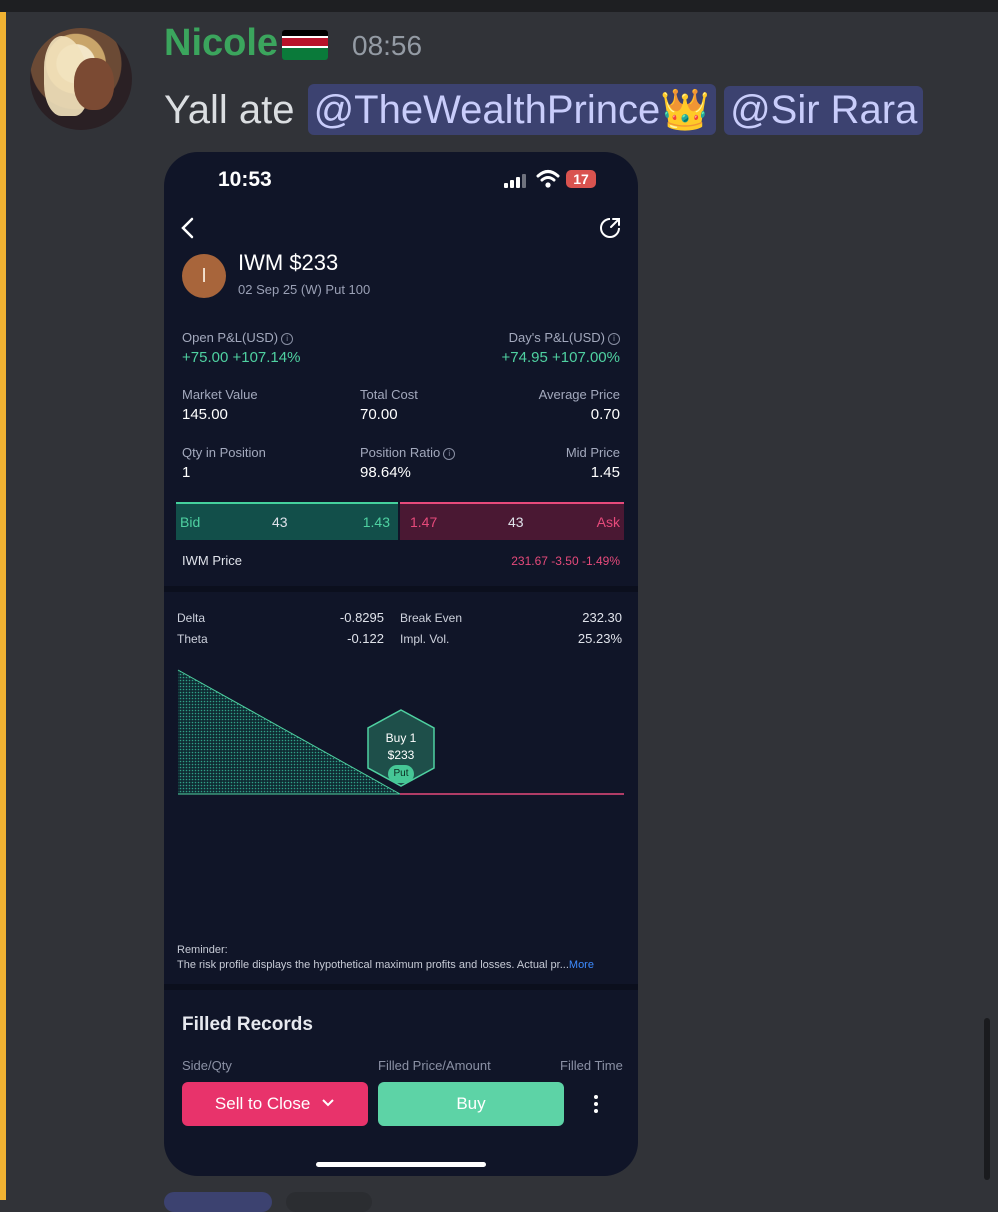 This screenshot has width=998, height=1212. I want to click on filled-records-heading: Filled Records, so click(247, 1024).